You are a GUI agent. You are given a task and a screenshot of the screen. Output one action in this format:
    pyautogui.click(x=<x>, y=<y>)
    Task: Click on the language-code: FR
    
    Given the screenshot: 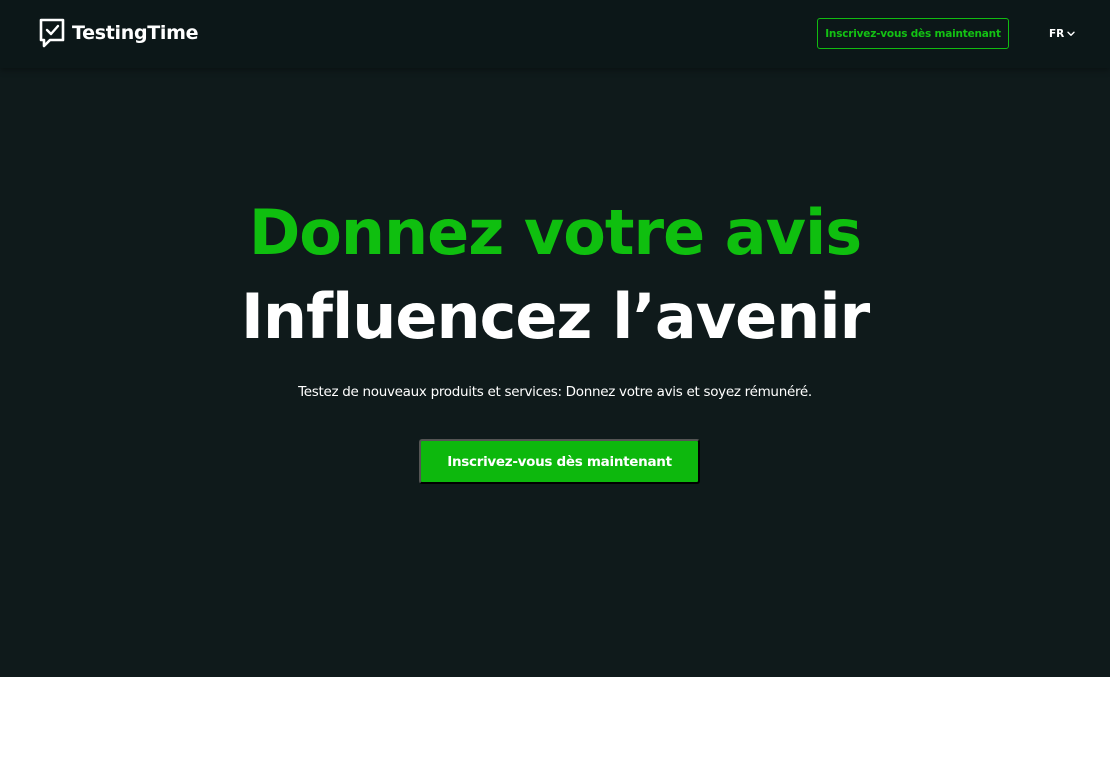 What is the action you would take?
    pyautogui.click(x=1057, y=34)
    